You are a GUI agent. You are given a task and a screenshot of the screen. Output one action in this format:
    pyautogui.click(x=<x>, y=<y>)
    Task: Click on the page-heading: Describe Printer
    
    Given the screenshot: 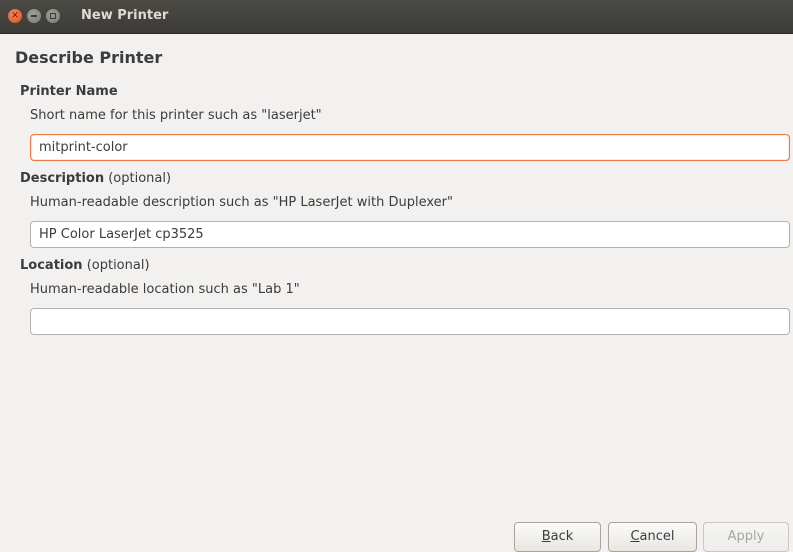 What is the action you would take?
    pyautogui.click(x=89, y=57)
    